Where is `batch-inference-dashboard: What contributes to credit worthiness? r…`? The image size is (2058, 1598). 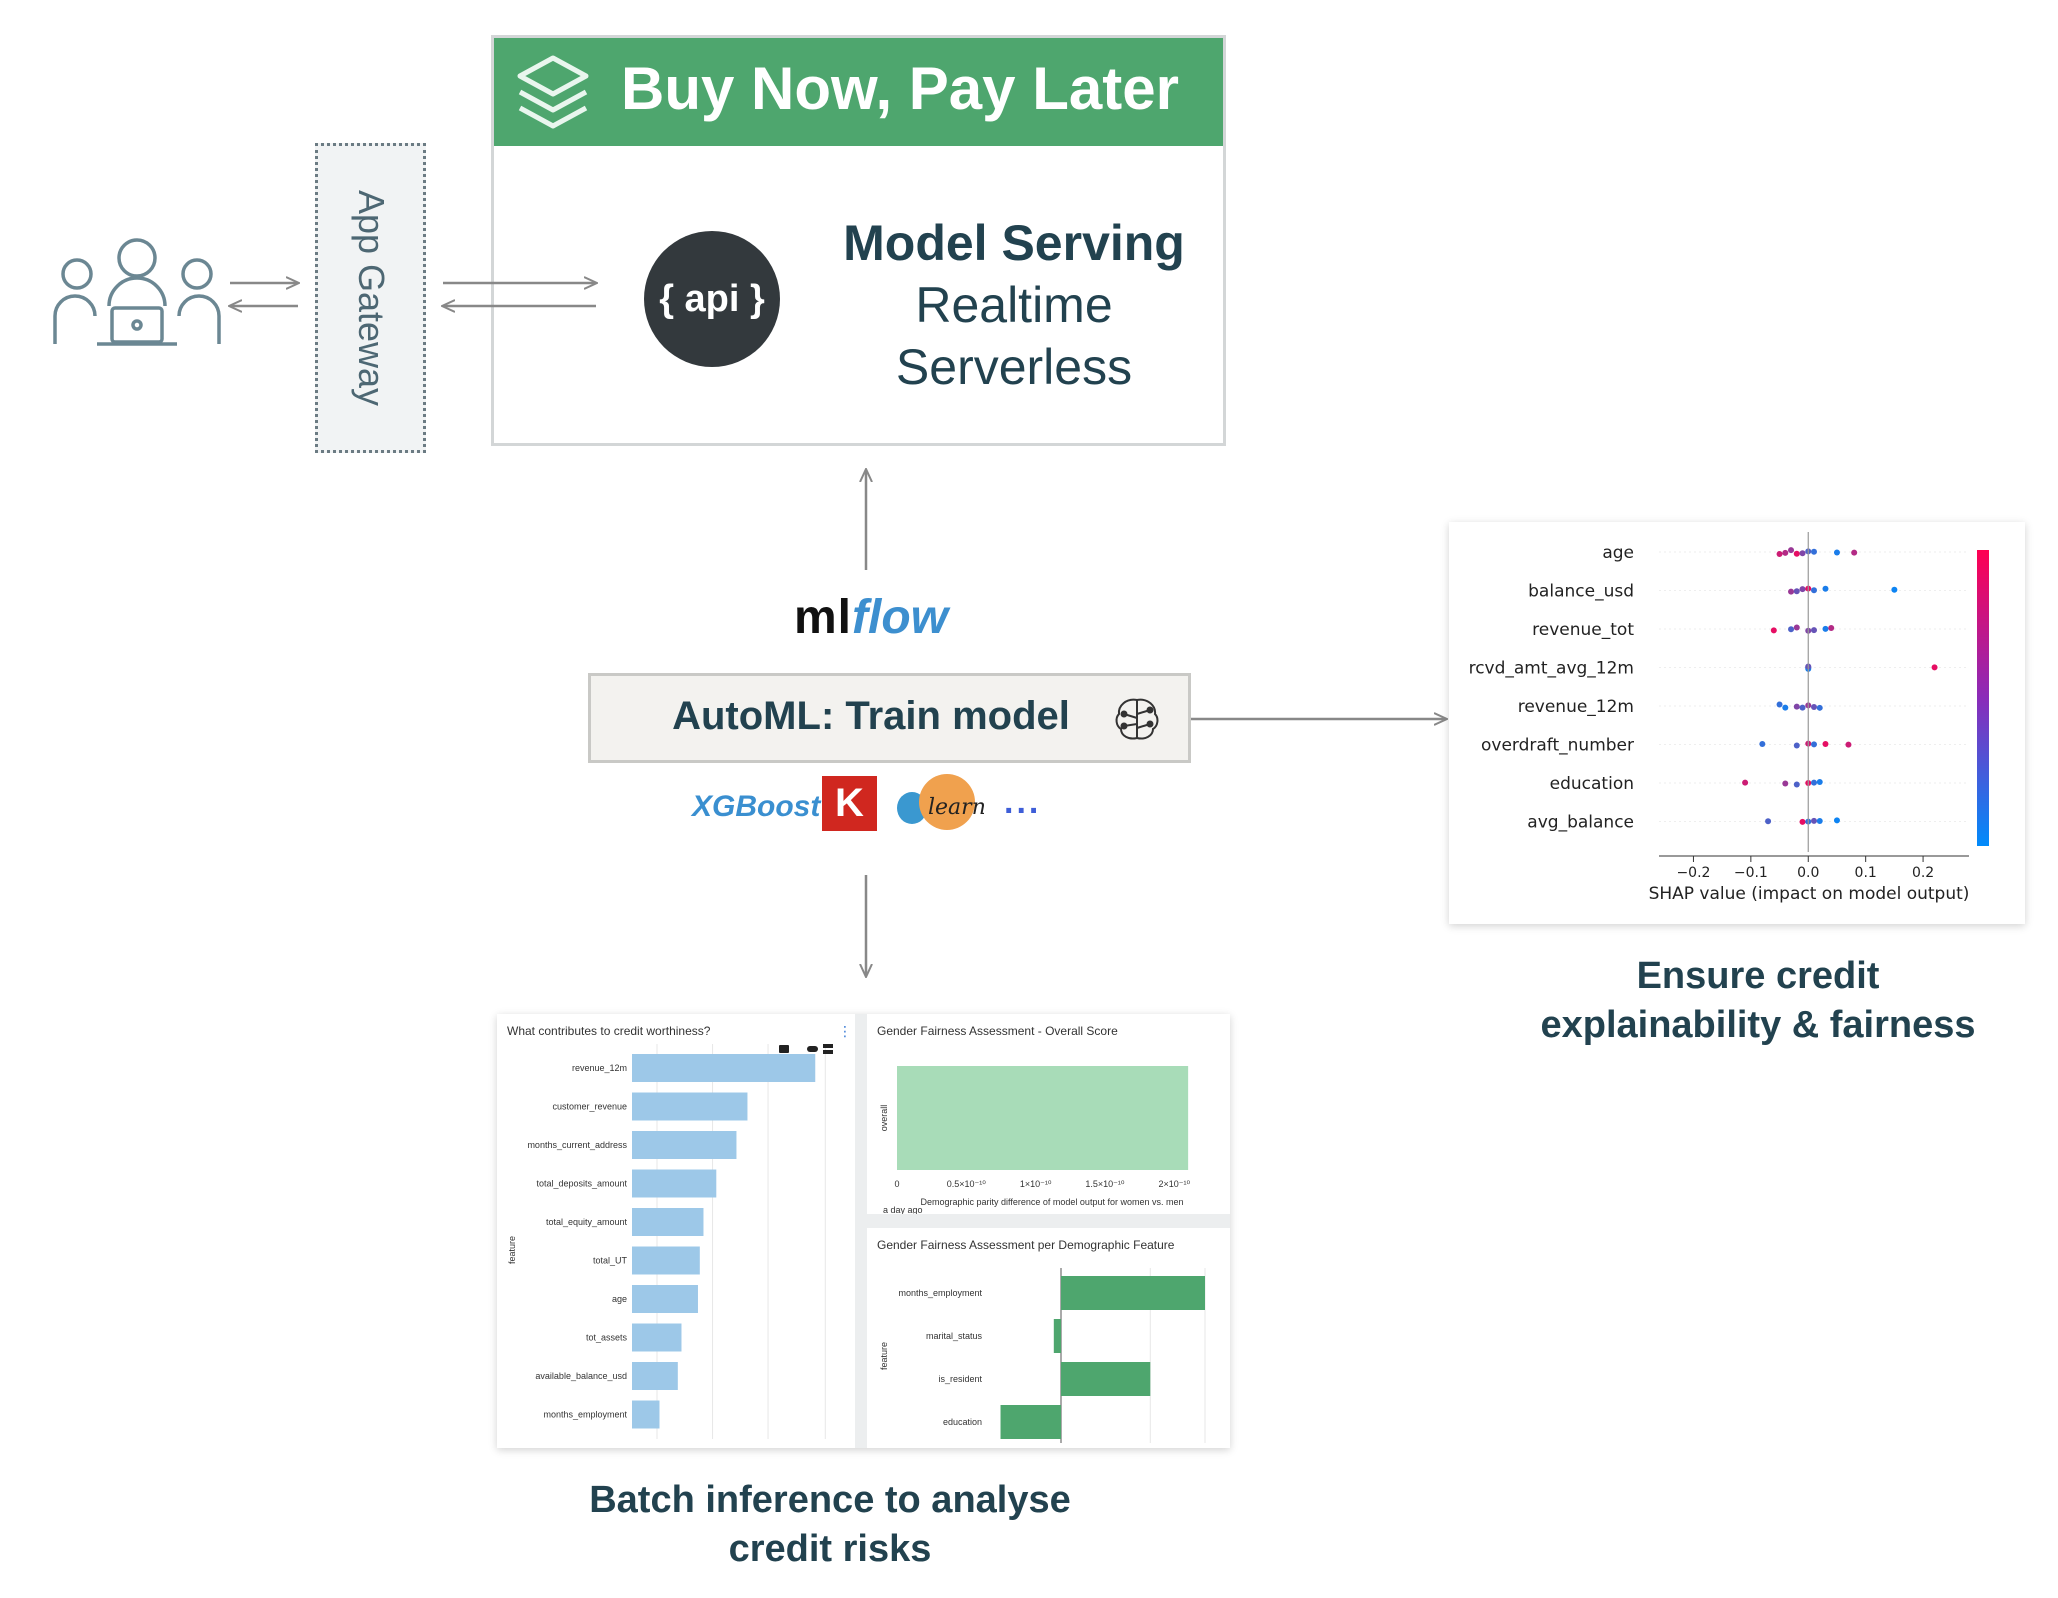 batch-inference-dashboard: What contributes to credit worthiness? r… is located at coordinates (863, 1231).